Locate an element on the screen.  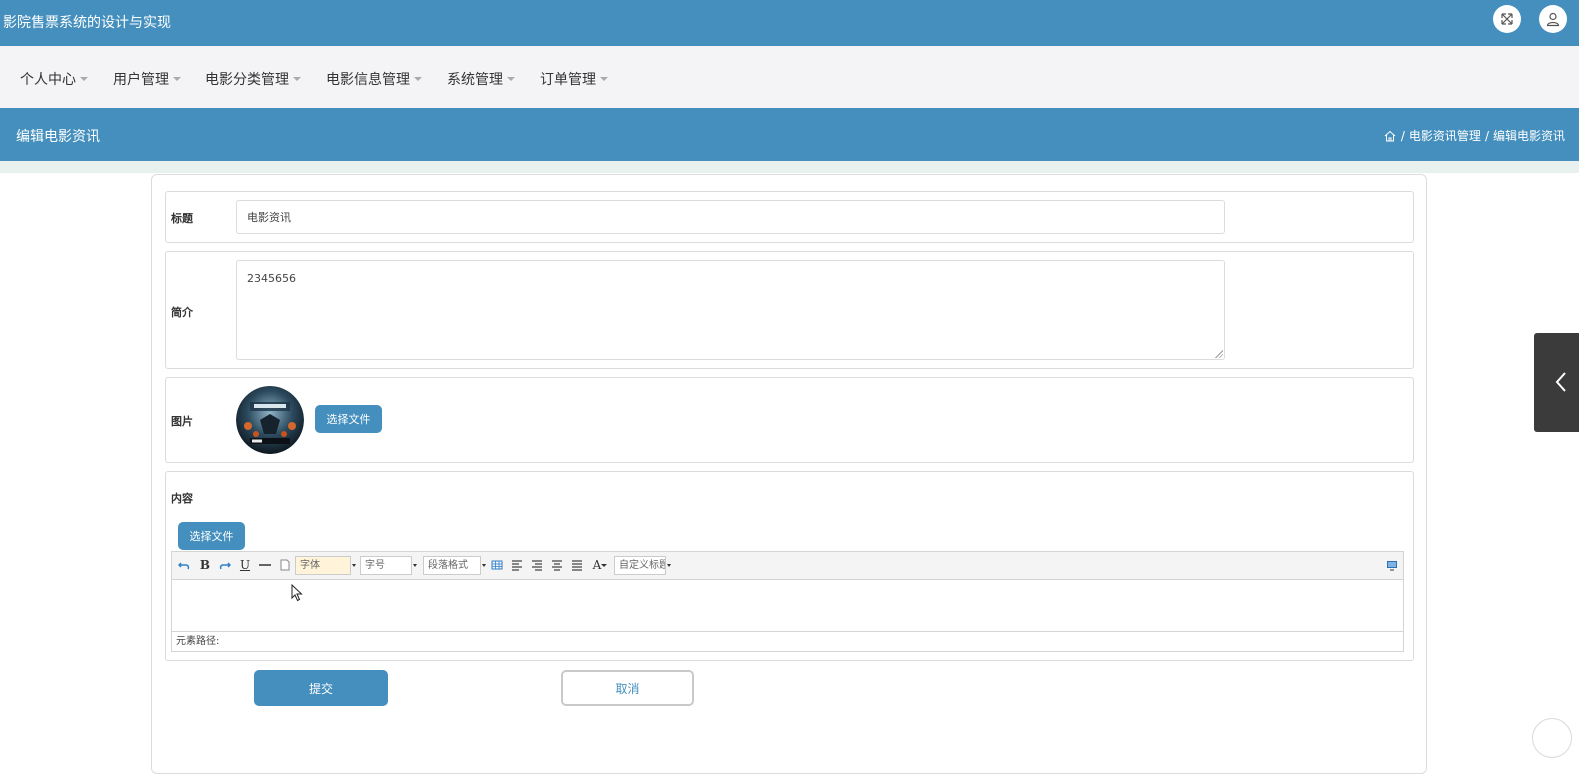
home-icon is located at coordinates (1390, 136).